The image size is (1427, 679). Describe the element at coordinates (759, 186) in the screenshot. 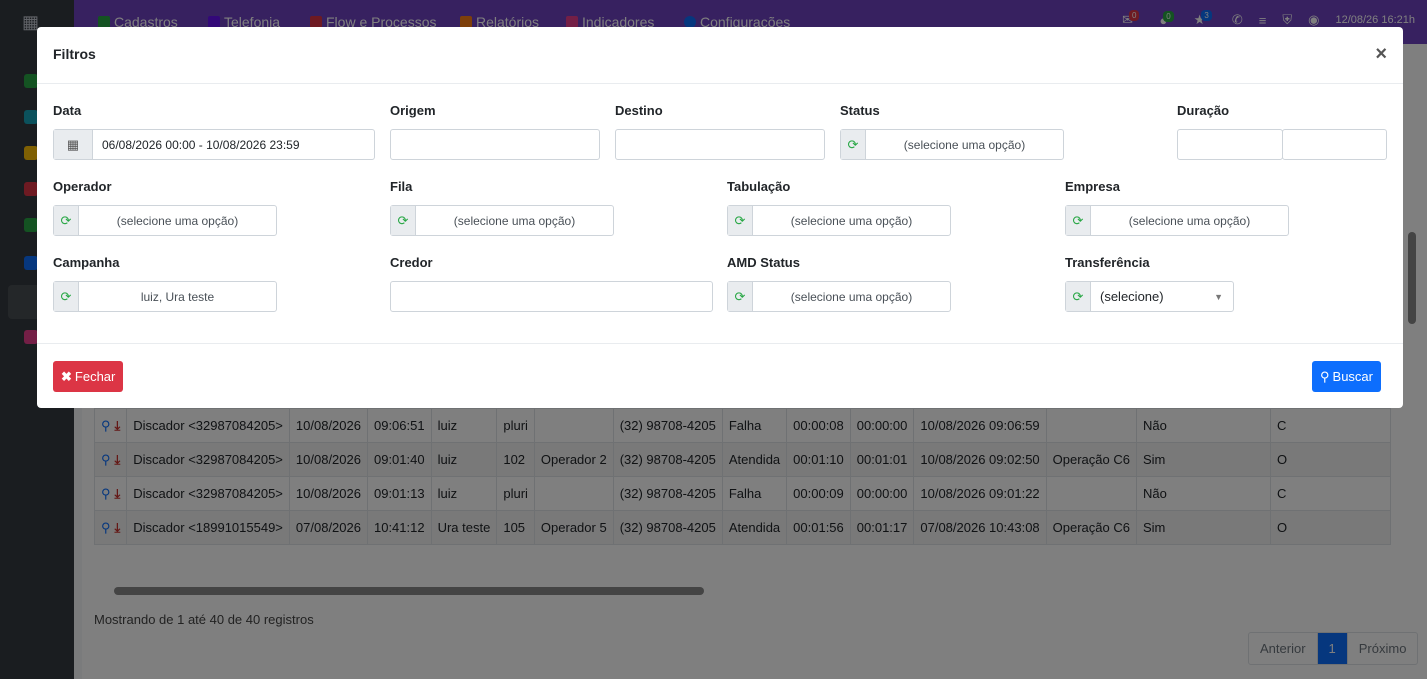

I see `label-tabulacao: Tabulação` at that location.